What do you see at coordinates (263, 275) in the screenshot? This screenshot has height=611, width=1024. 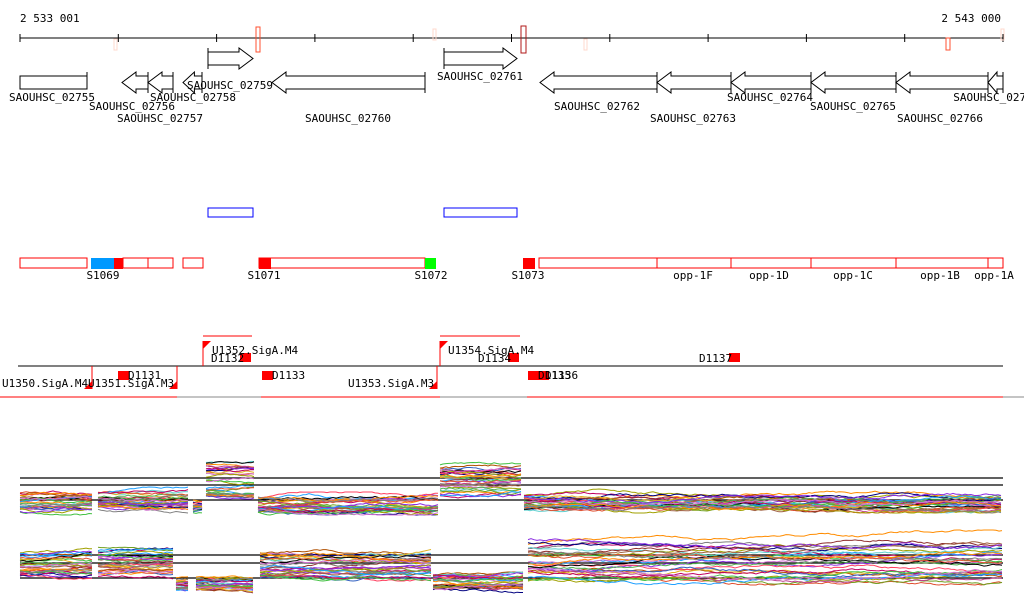 I see `segment-label: S1071` at bounding box center [263, 275].